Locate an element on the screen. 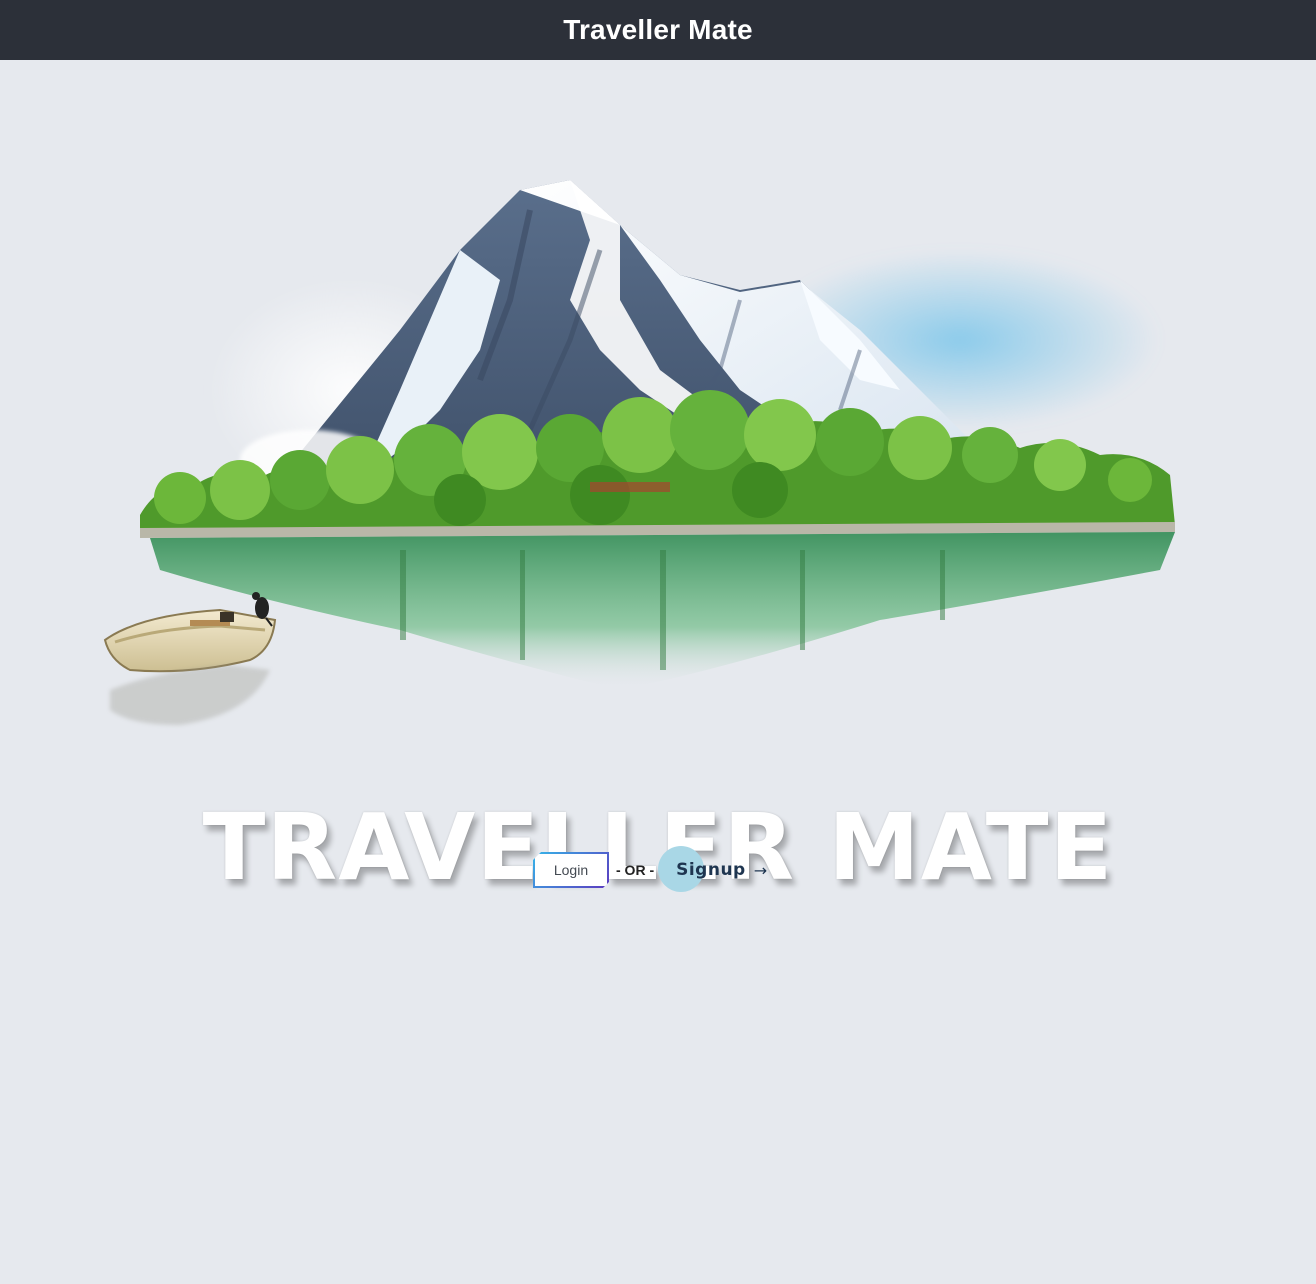  app-title: Traveller Mate is located at coordinates (658, 30).